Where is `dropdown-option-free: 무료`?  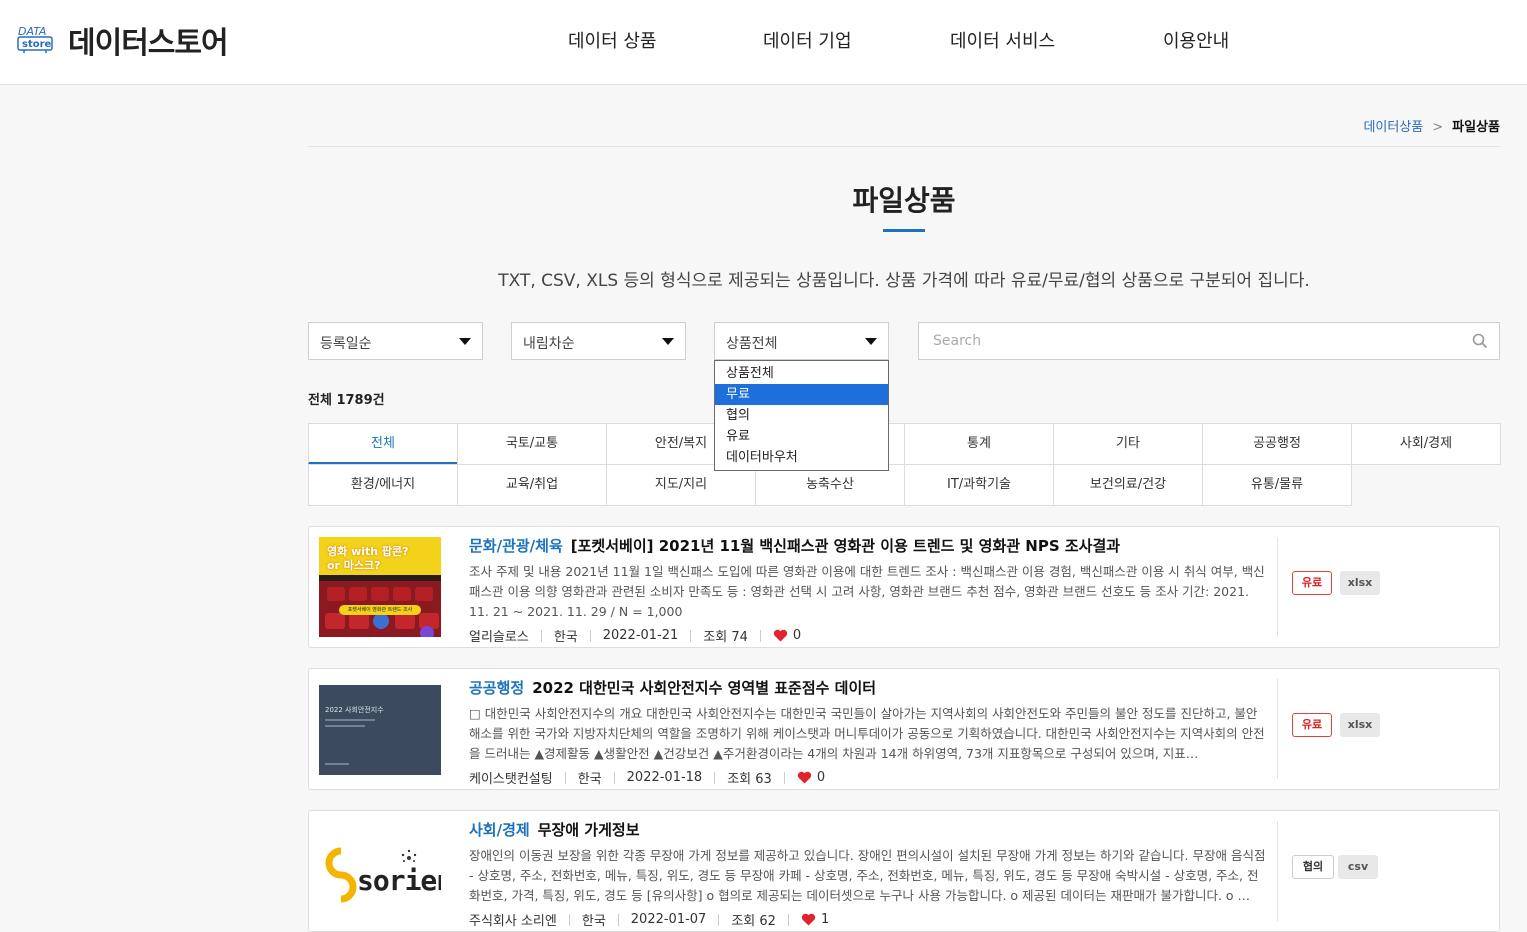 dropdown-option-free: 무료 is located at coordinates (801, 394).